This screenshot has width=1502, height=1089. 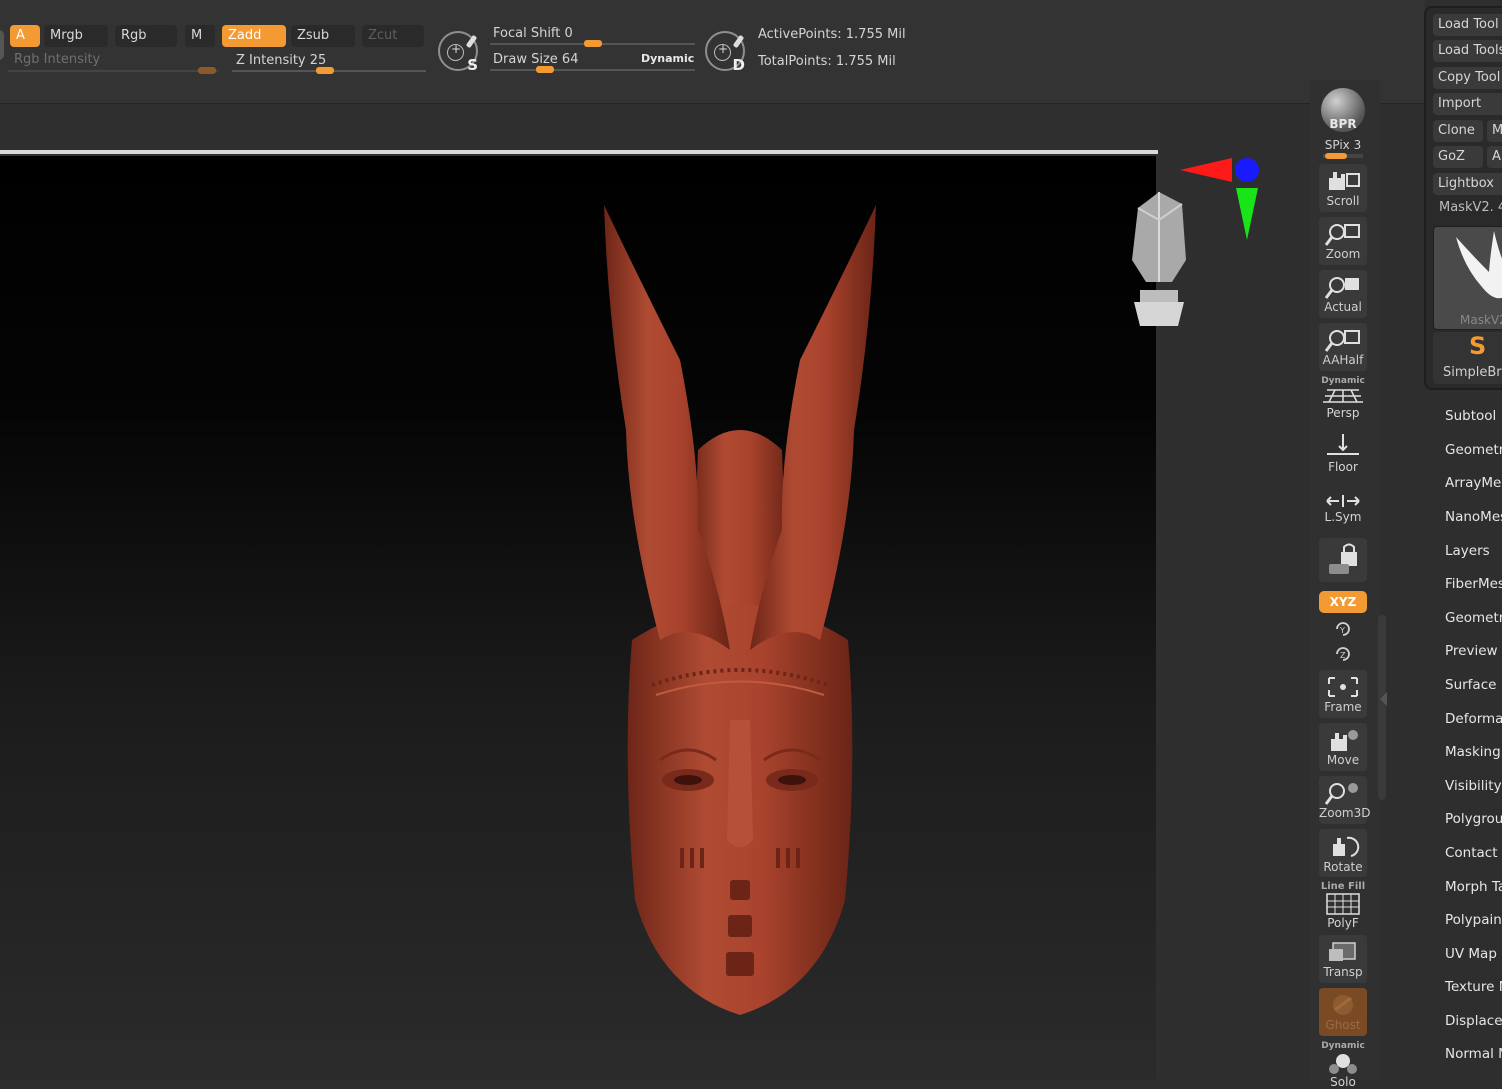 What do you see at coordinates (1343, 398) in the screenshot?
I see `persp-button: Dynamic Persp` at bounding box center [1343, 398].